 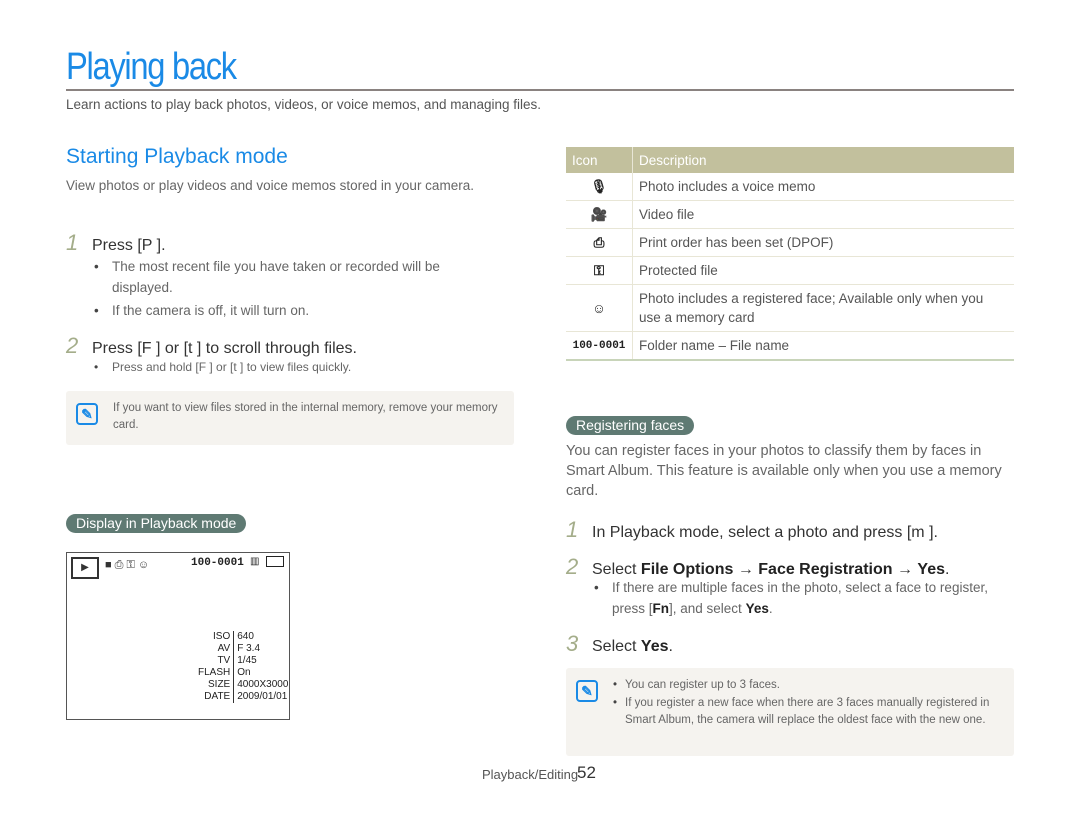 What do you see at coordinates (630, 425) in the screenshot?
I see `registering-faces-label: Registering faces` at bounding box center [630, 425].